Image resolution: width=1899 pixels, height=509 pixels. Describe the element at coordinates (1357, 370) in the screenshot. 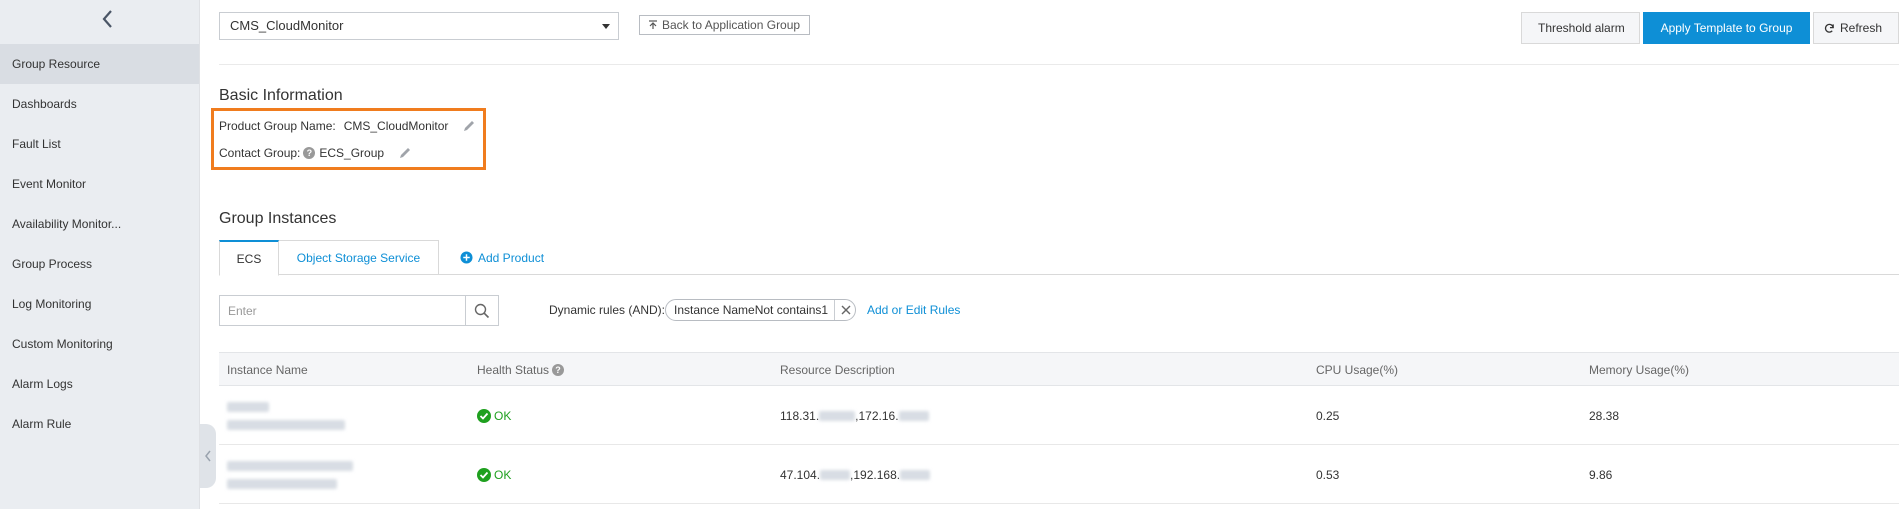

I see `column-header-cpu-usage: CPU Usage(%)` at that location.